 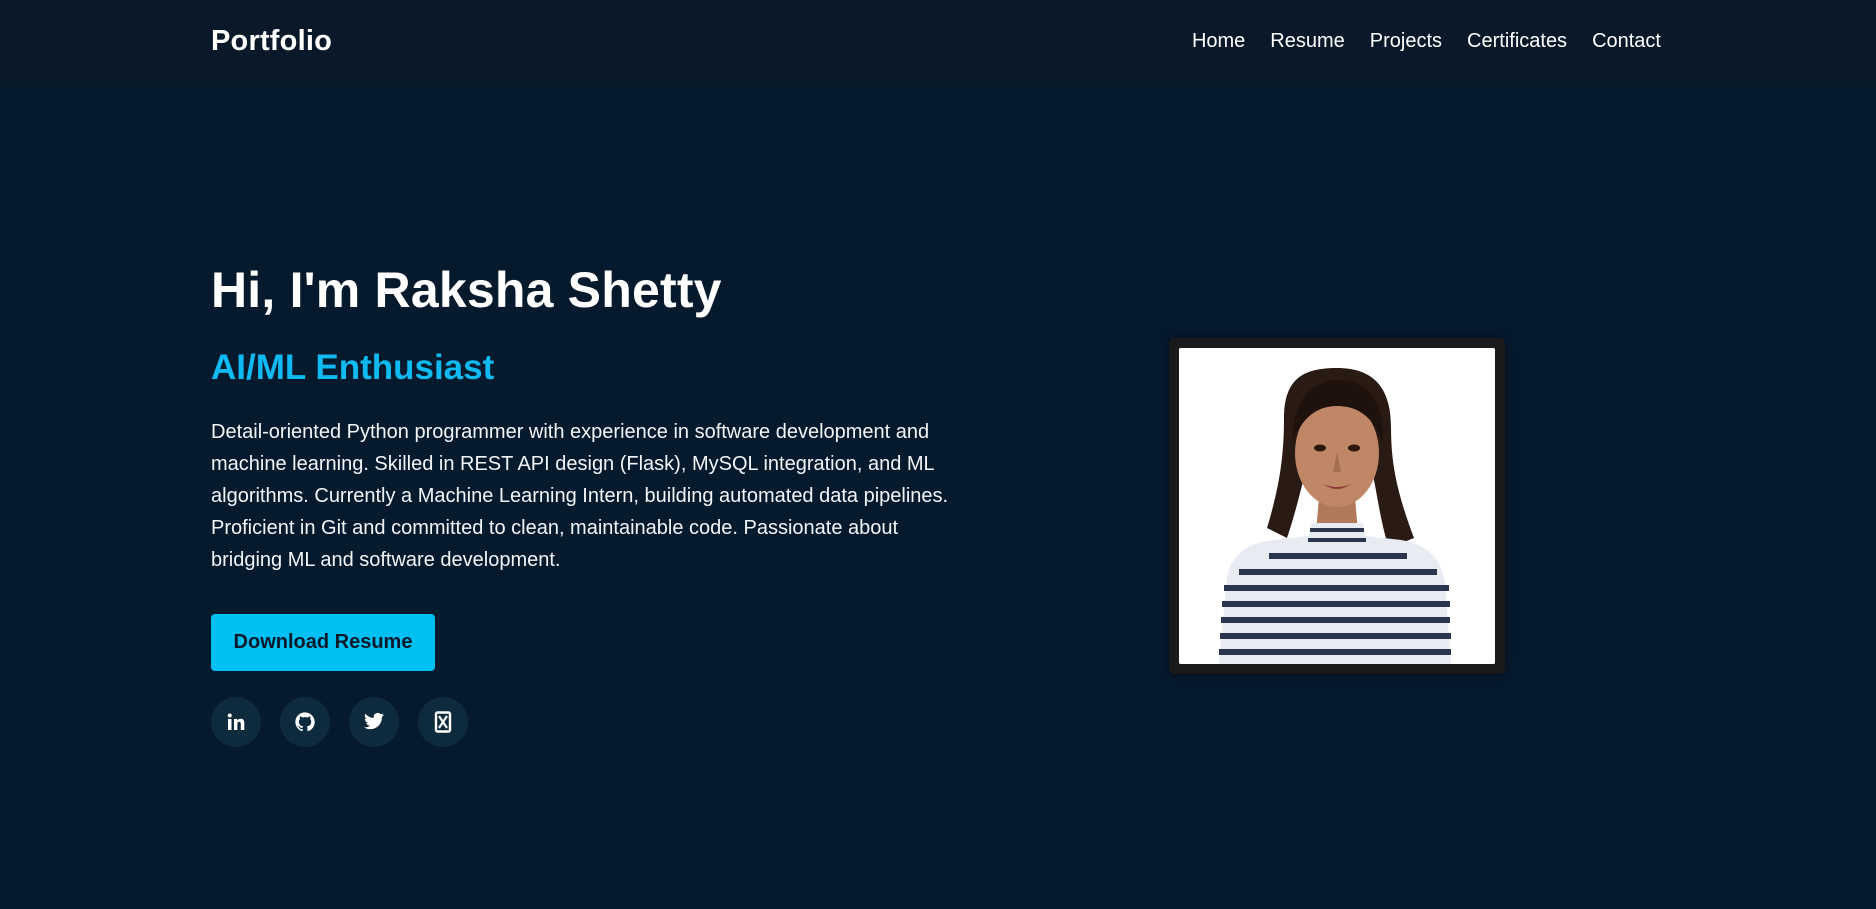 I want to click on hero-title: Hi, I'm Raksha Shetty, so click(x=466, y=290).